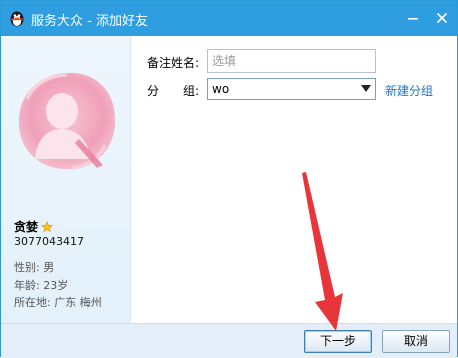 Image resolution: width=458 pixels, height=358 pixels. Describe the element at coordinates (49, 241) in the screenshot. I see `qq-number: 3077043417` at that location.